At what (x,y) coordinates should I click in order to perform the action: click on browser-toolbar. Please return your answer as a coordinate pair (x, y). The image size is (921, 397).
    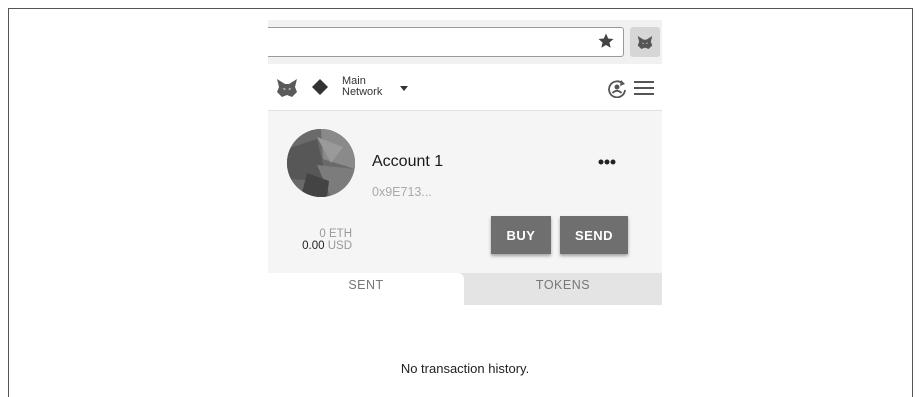
    Looking at the image, I should click on (465, 42).